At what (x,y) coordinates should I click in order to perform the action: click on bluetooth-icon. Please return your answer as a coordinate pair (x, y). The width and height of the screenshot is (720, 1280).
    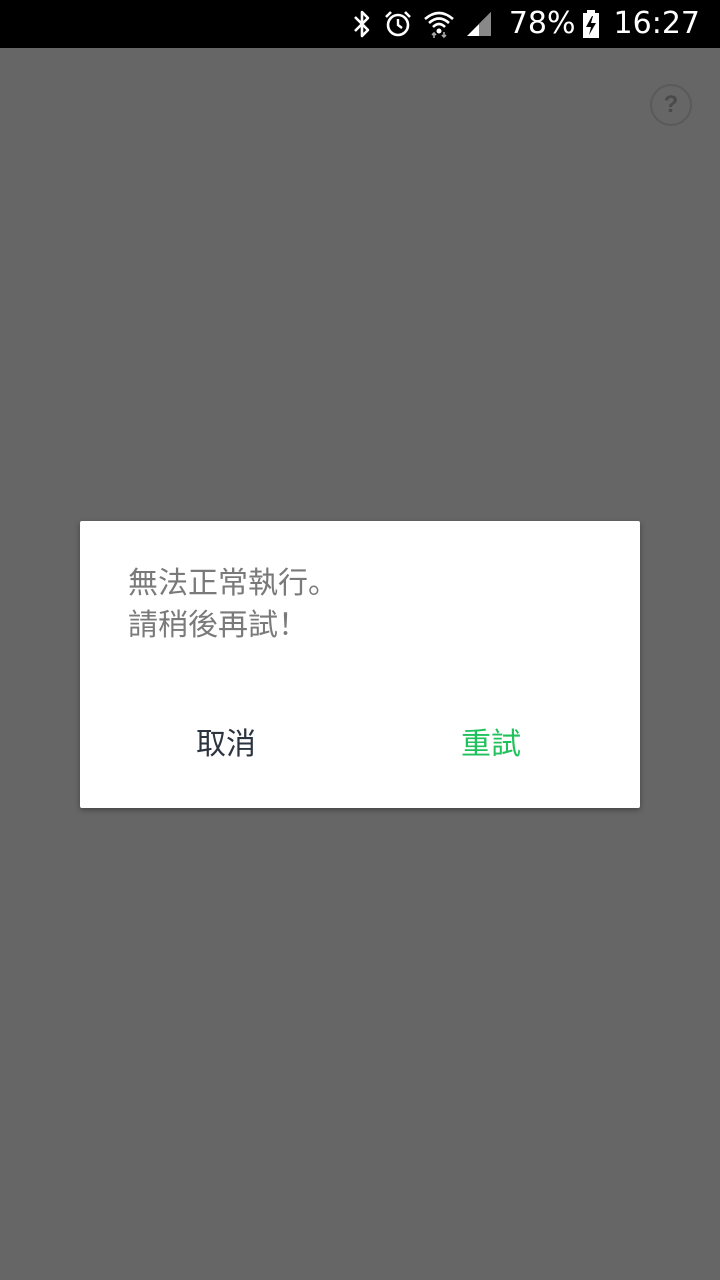
    Looking at the image, I should click on (362, 24).